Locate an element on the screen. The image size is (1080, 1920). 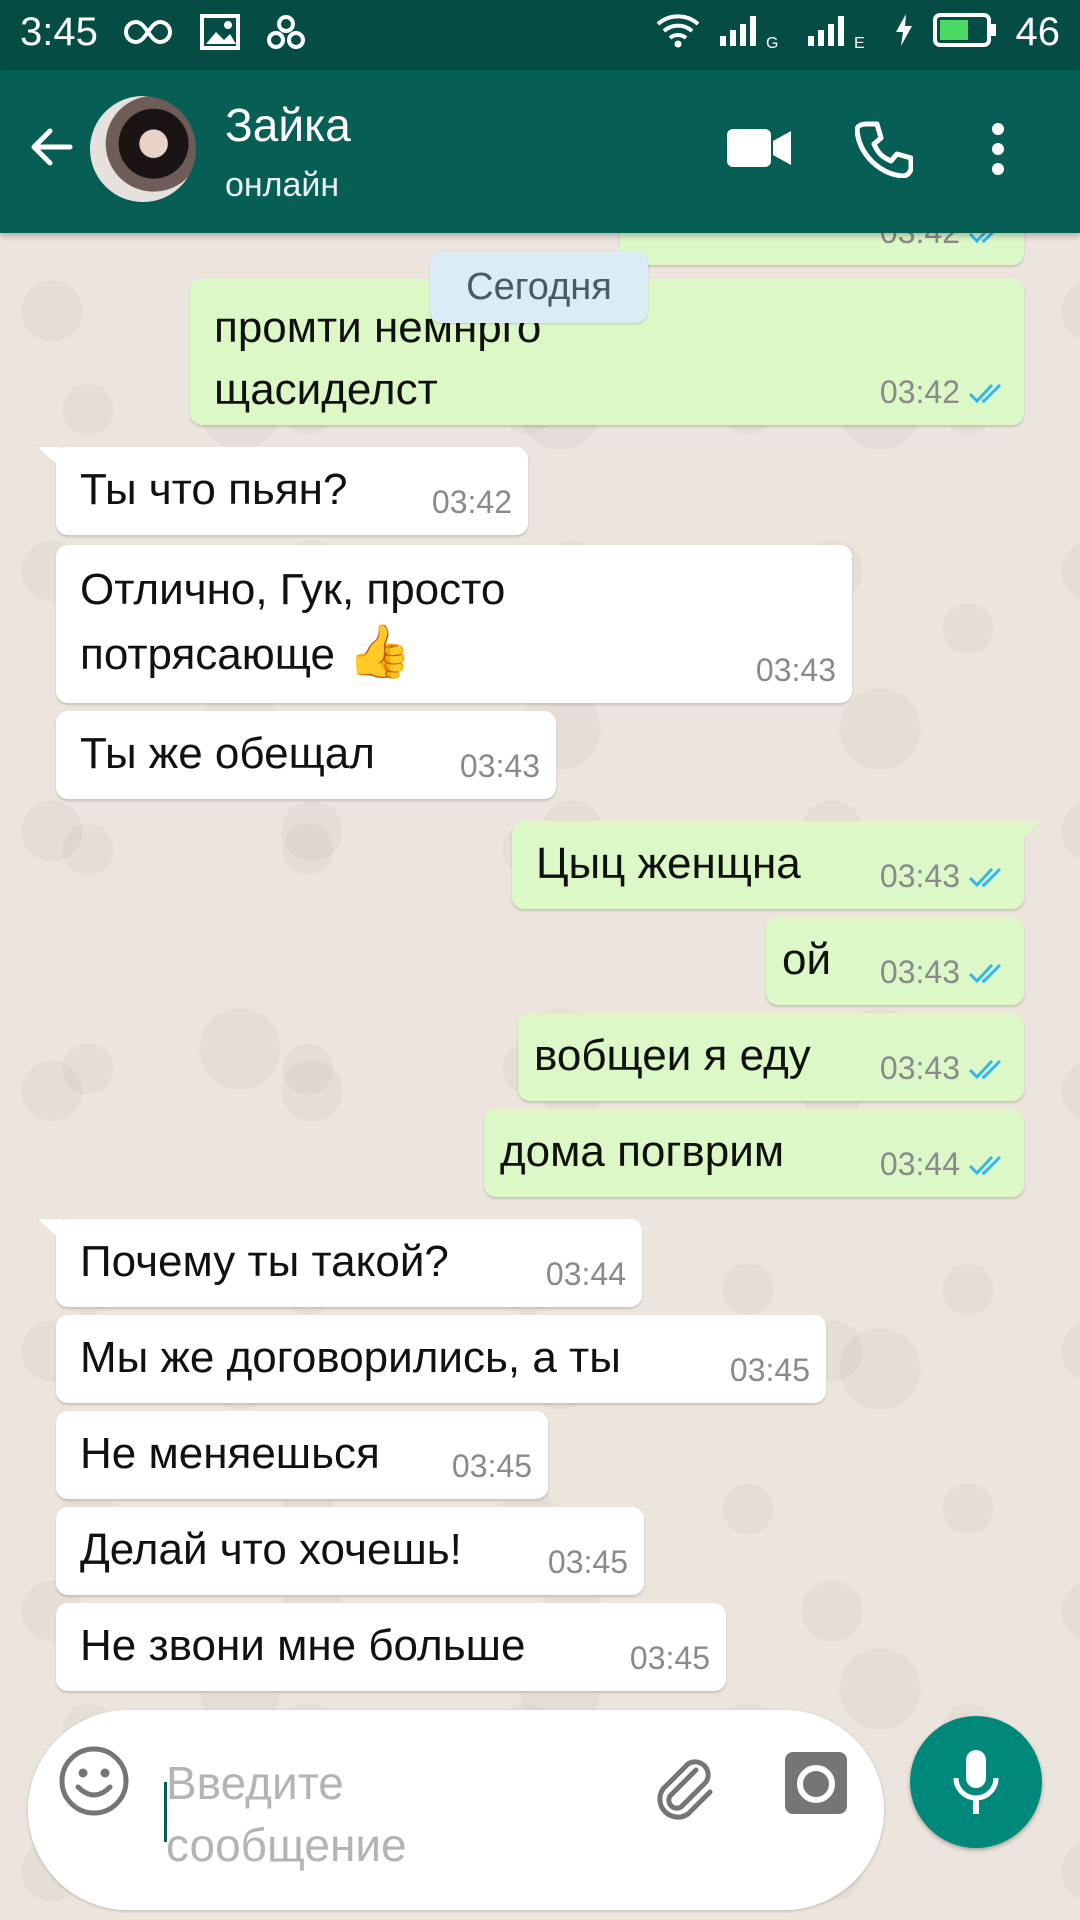
placeholder-line-2: сообщение is located at coordinates (286, 1845).